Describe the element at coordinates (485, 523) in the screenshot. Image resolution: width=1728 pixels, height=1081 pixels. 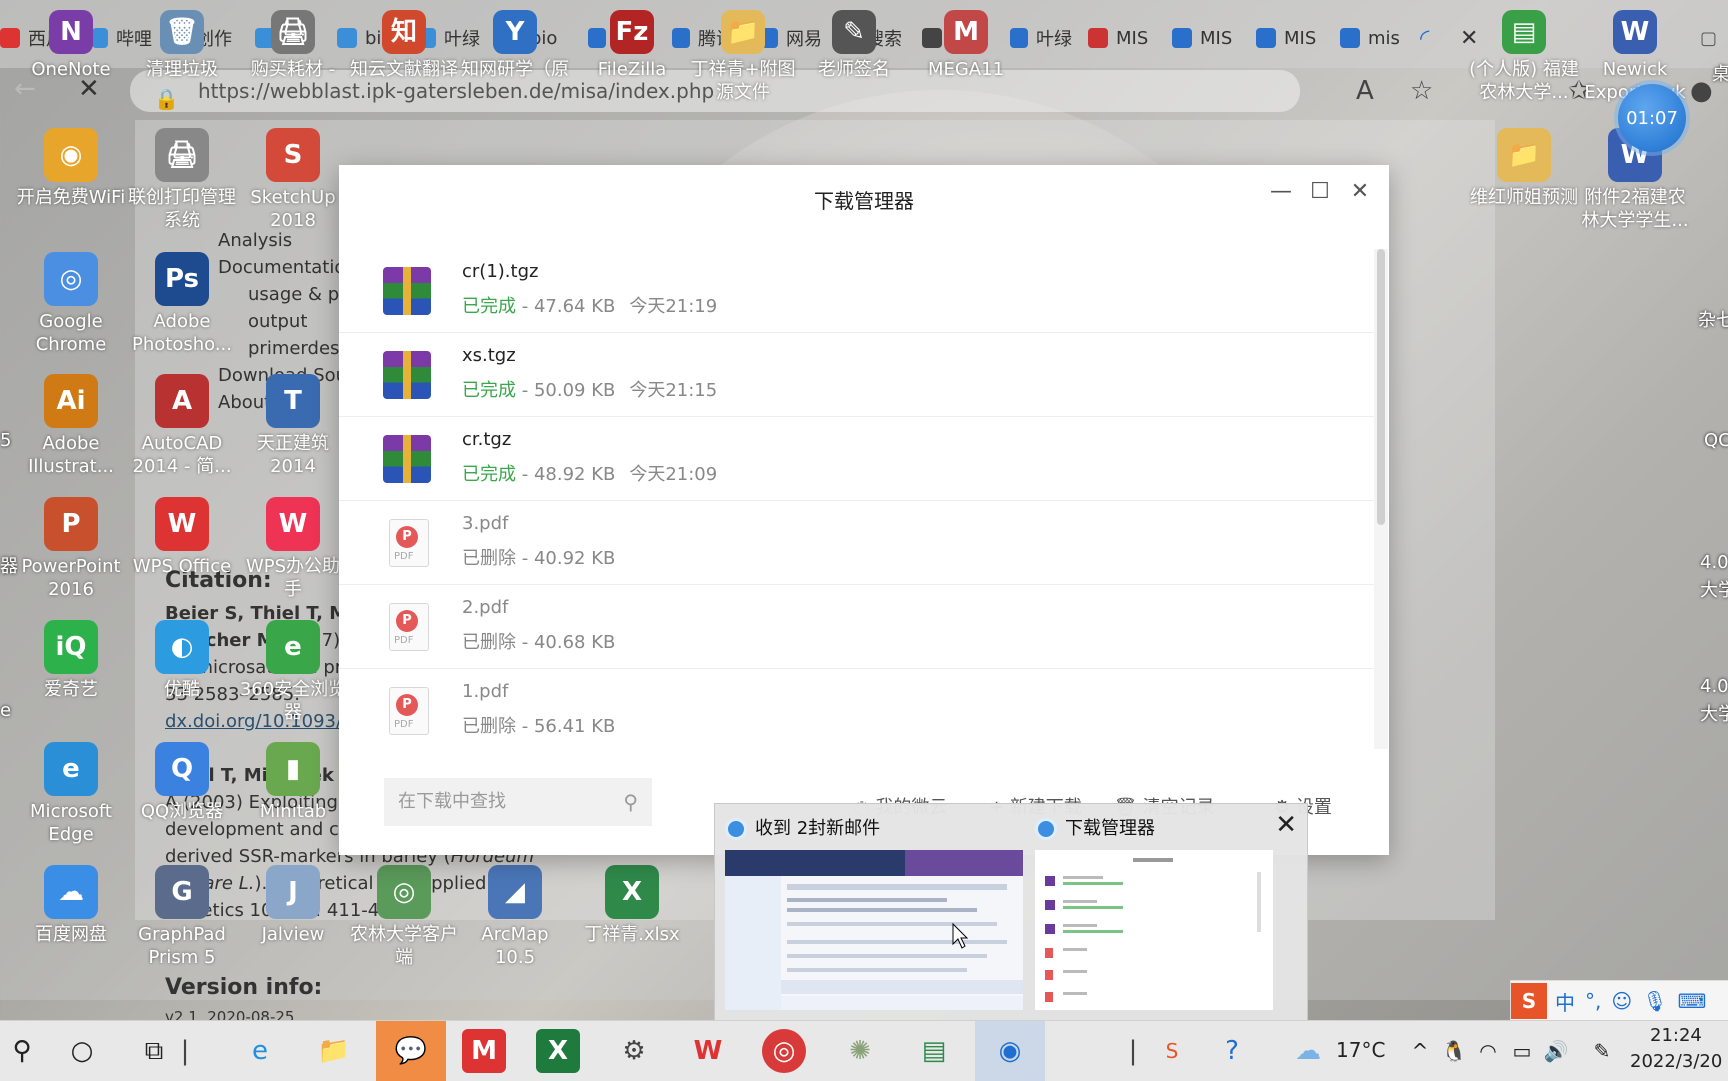
I see `download-file-name: 3.pdf` at that location.